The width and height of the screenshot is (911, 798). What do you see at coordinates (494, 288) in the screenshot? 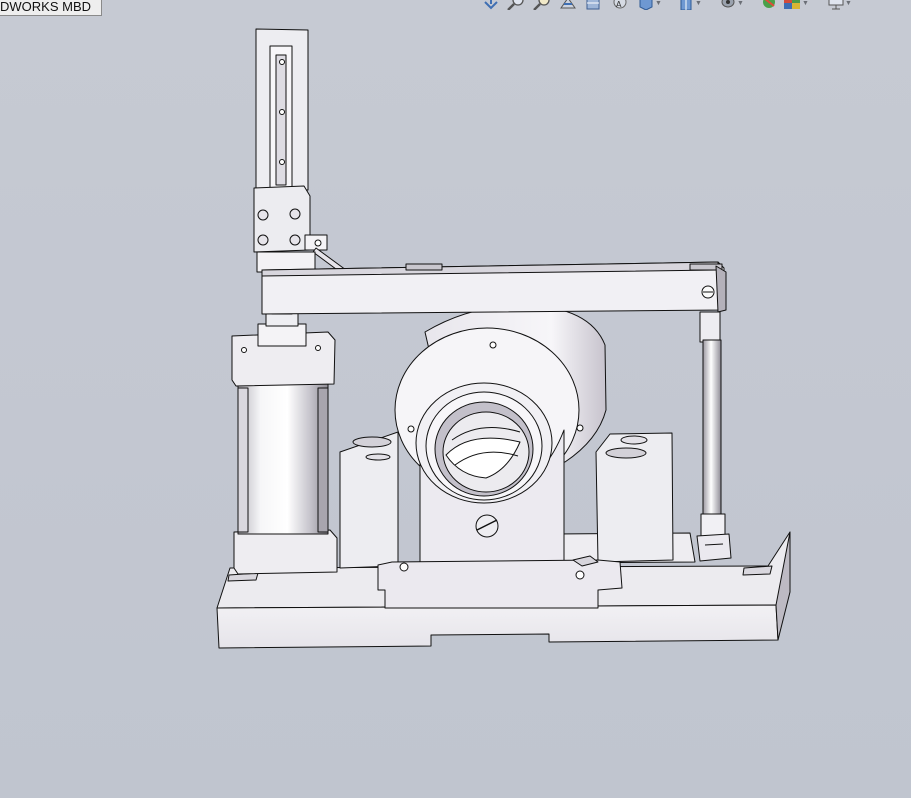
I see `lever-arm` at bounding box center [494, 288].